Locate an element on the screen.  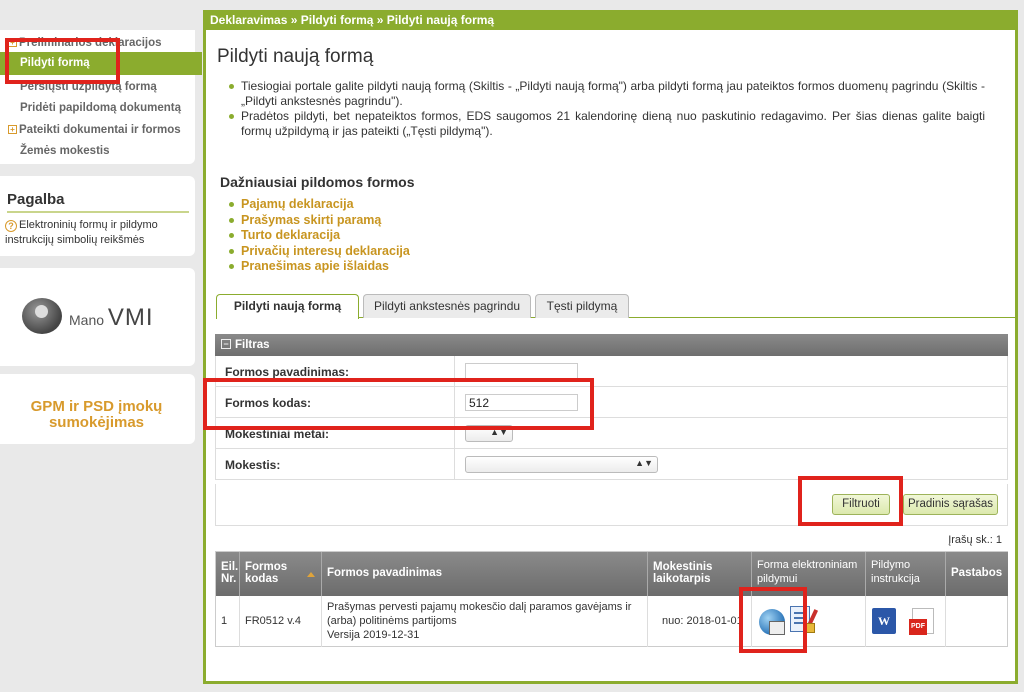
sidebar-item-send-form: Persiųsti užpildytą formą is located at coordinates (88, 87).